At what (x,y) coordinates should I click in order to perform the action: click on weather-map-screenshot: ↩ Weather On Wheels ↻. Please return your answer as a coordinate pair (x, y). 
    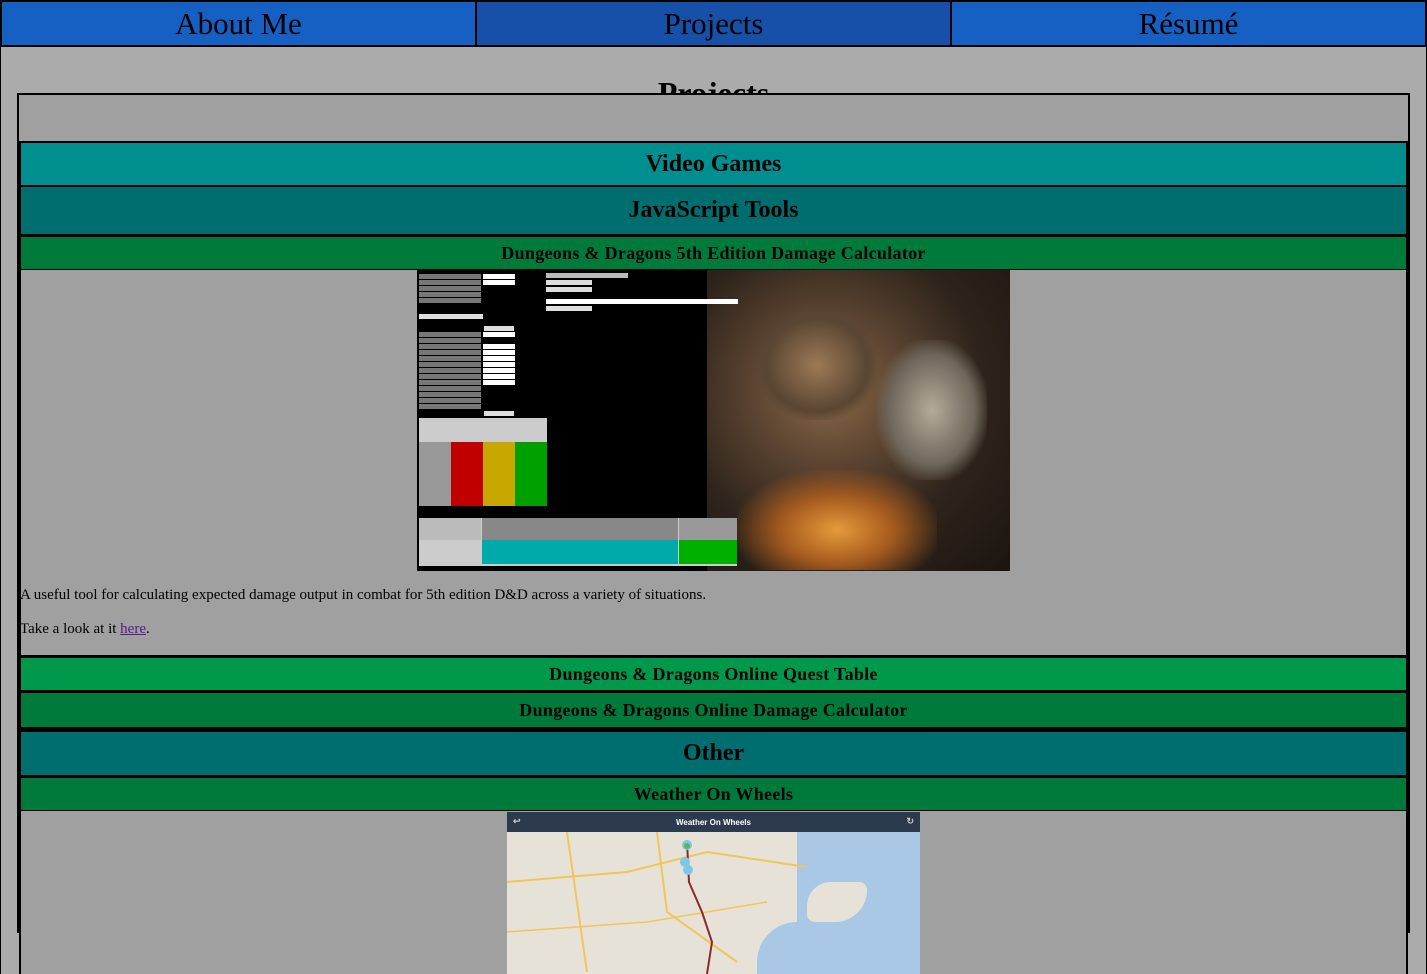
    Looking at the image, I should click on (713, 893).